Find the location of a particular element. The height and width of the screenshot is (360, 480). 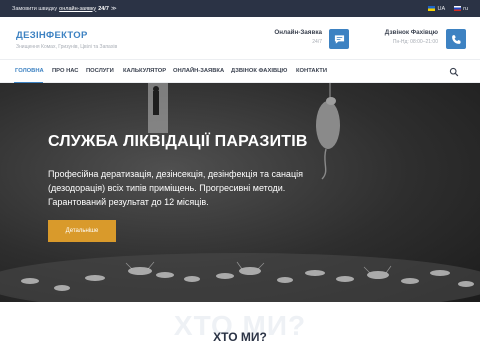

order-contact: Онлайн-Заявка 24/7 is located at coordinates (298, 37).